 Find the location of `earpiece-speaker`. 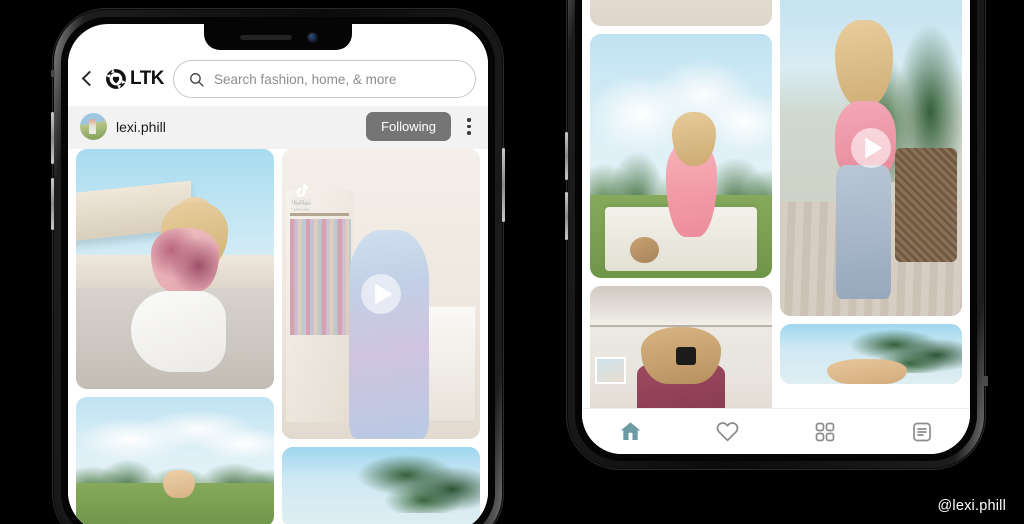

earpiece-speaker is located at coordinates (265, 37).